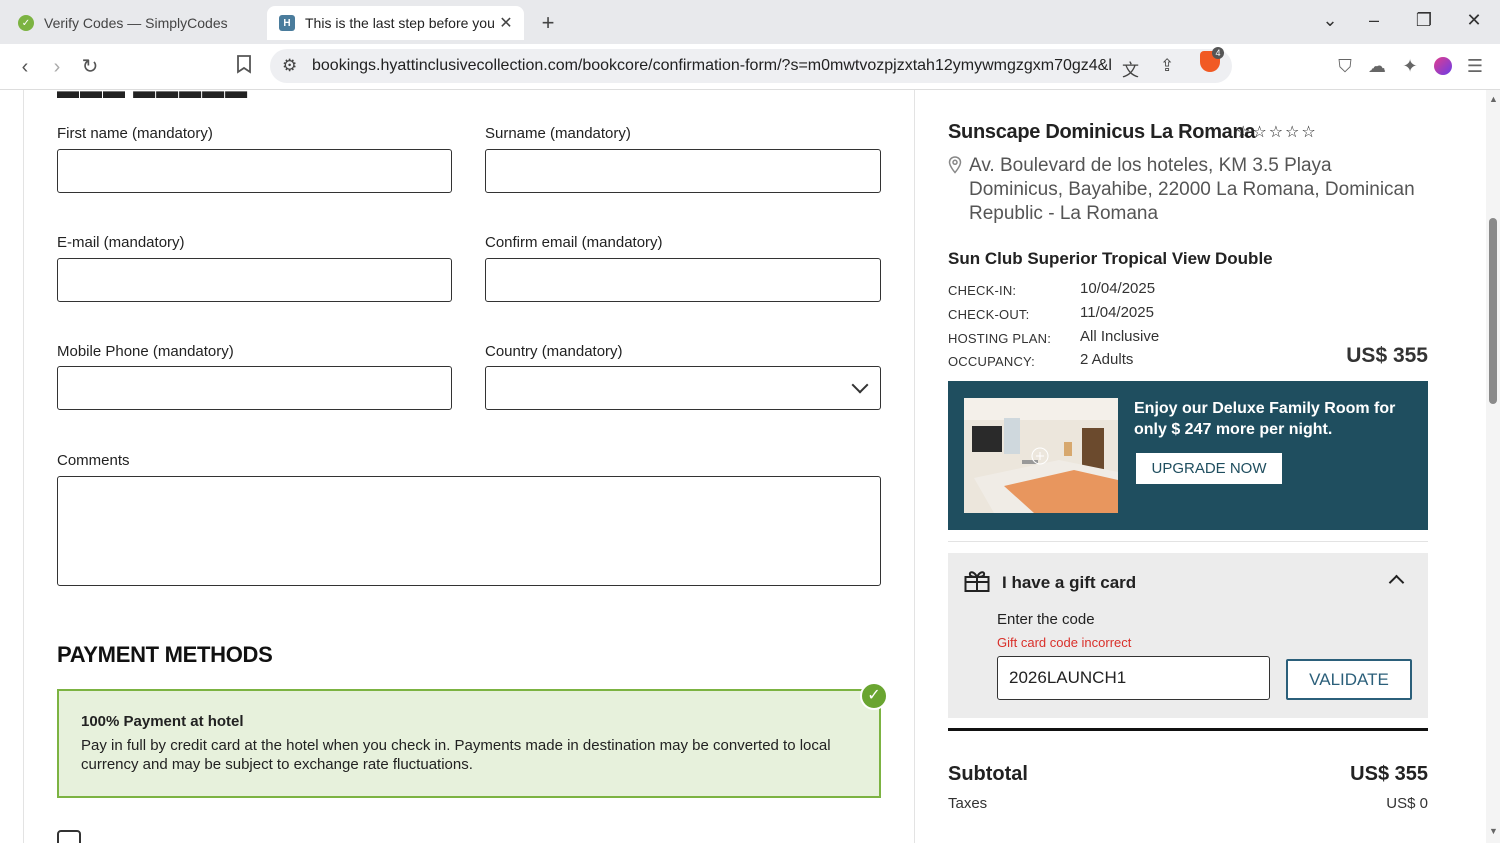 The height and width of the screenshot is (843, 1500). What do you see at coordinates (153, 96) in the screenshot?
I see `guest-details-heading-cut: ▬▬▬ ▬▬▬▬▬` at bounding box center [153, 96].